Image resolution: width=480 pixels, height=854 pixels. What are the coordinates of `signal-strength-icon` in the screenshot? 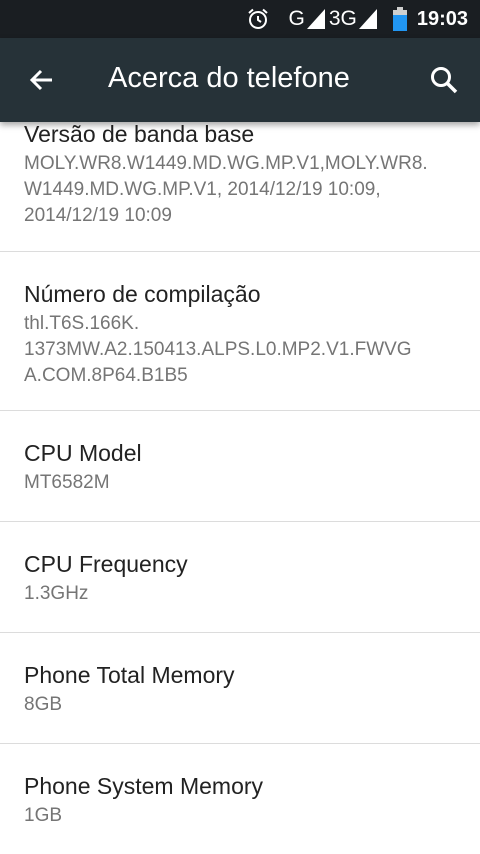 It's located at (315, 19).